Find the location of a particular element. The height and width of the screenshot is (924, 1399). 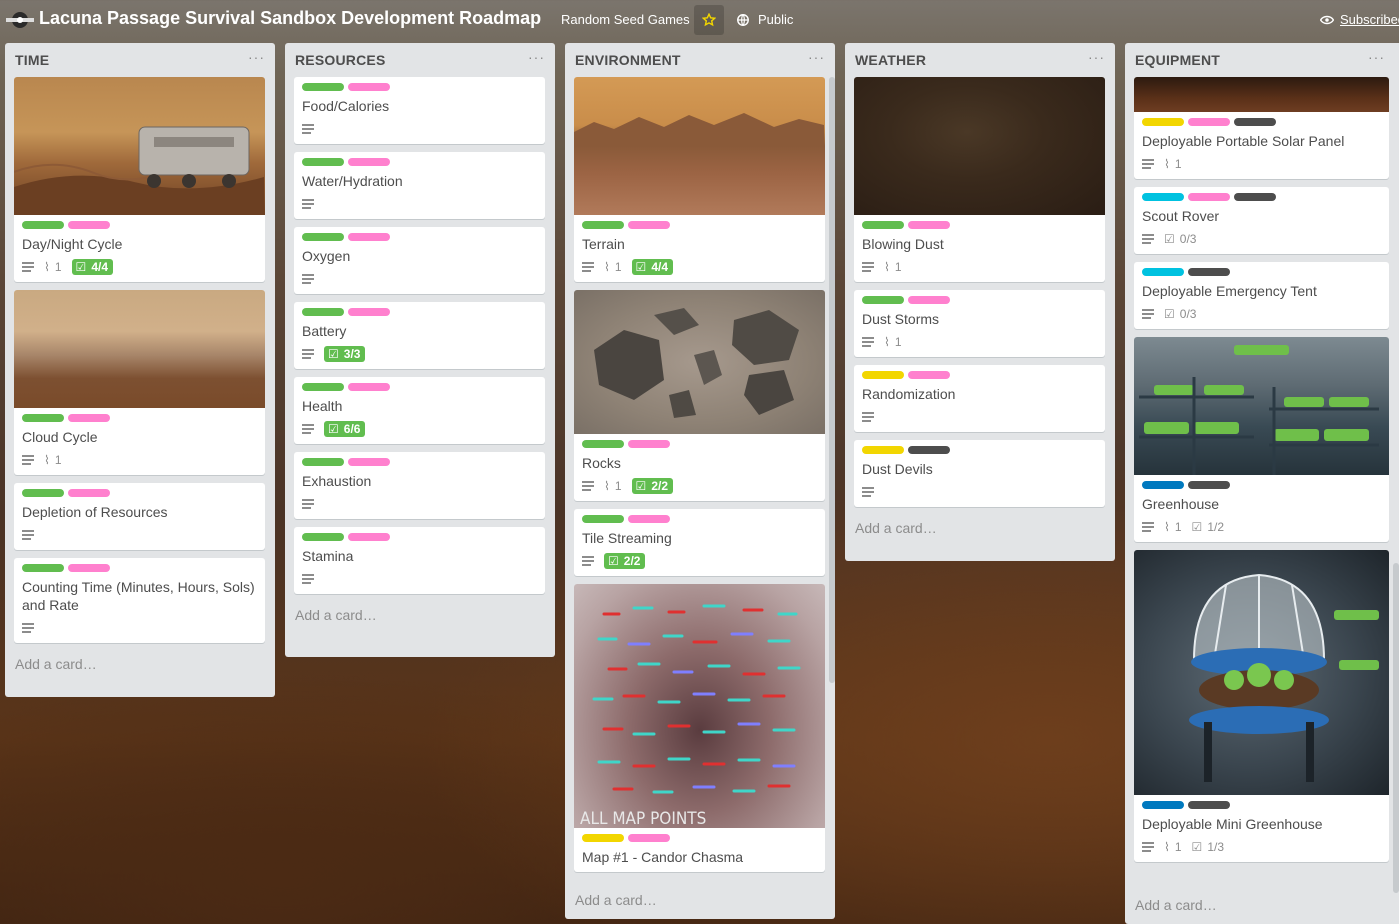

globe-icon is located at coordinates (743, 20).